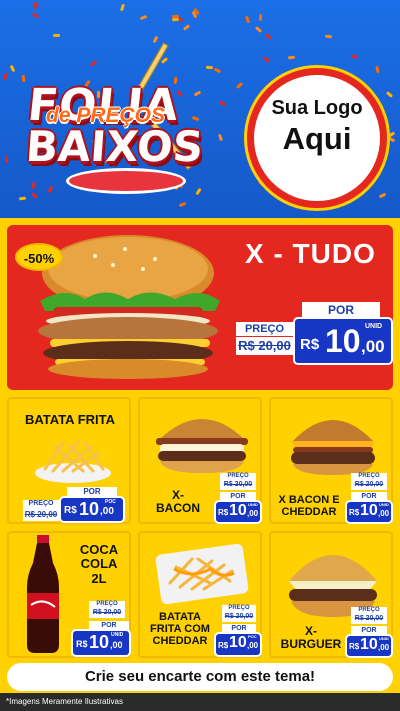  I want to click on discount-badge: -50%, so click(39, 257).